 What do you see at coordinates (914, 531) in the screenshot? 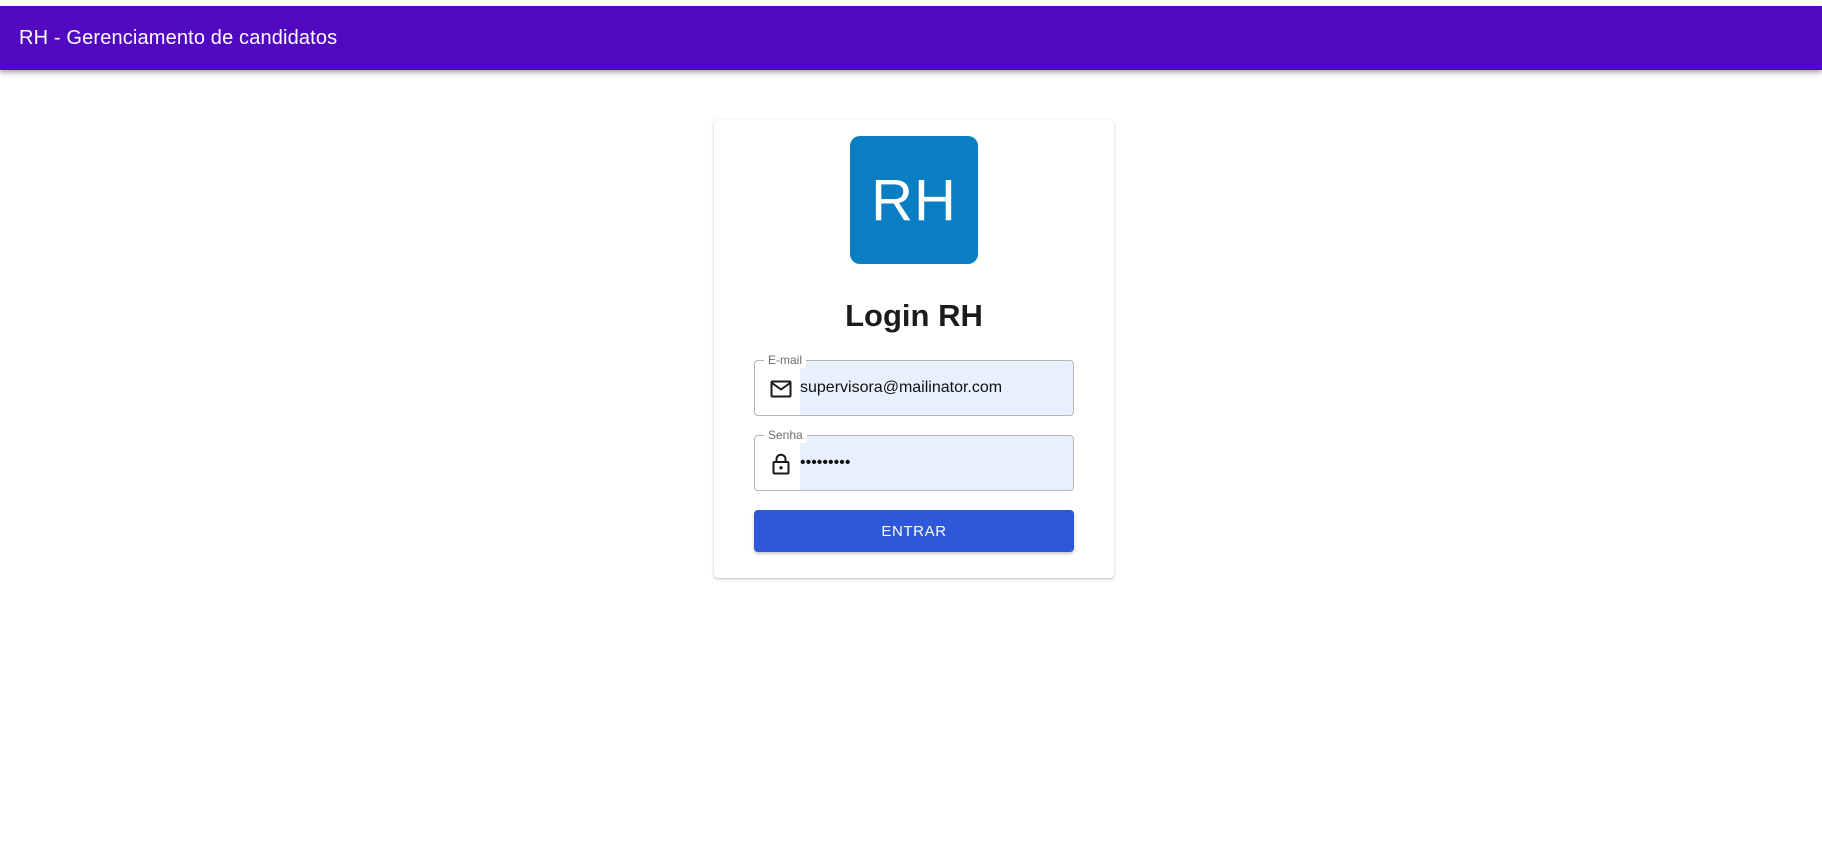
I see `entrar-button: ENTRAR` at bounding box center [914, 531].